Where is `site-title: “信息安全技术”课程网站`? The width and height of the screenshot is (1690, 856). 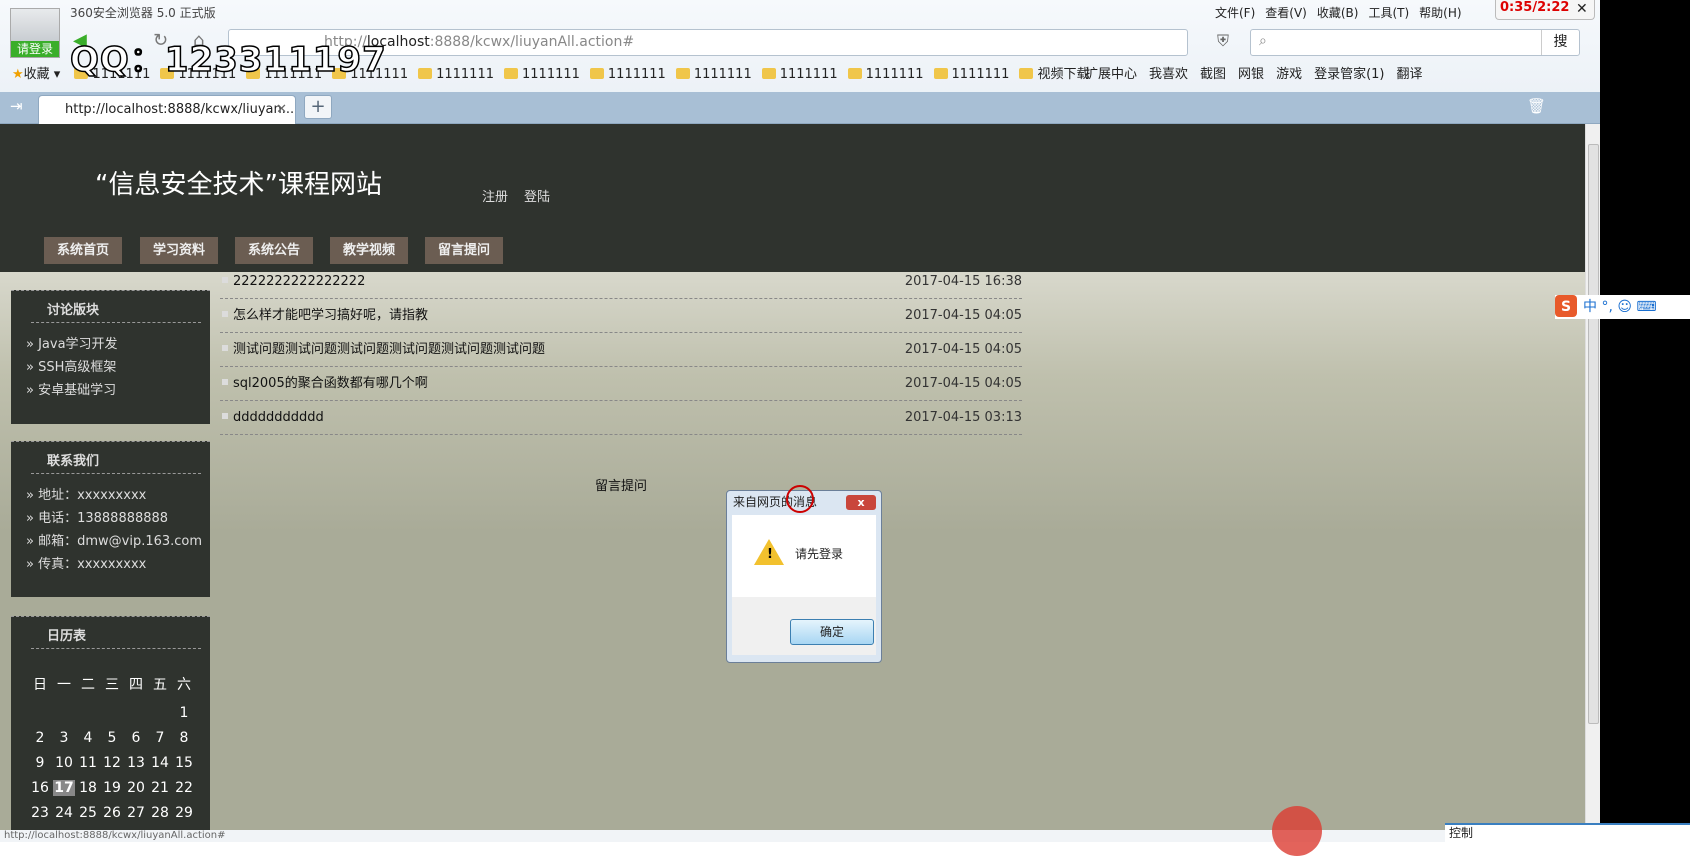
site-title: “信息安全技术”课程网站 is located at coordinates (238, 185).